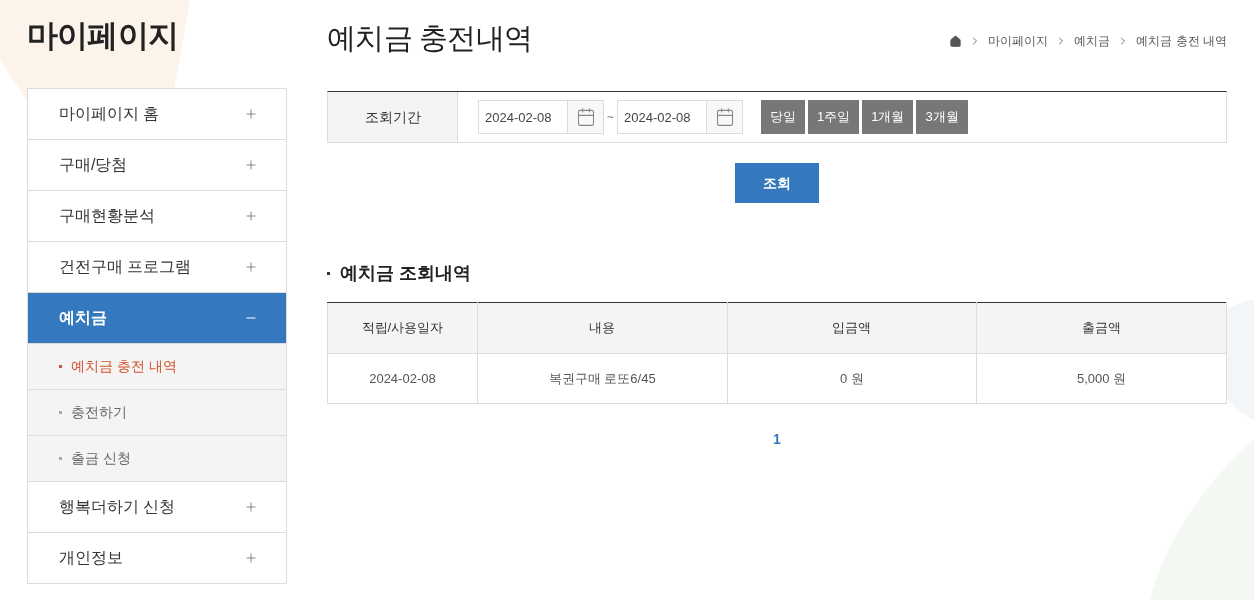 The width and height of the screenshot is (1254, 600). Describe the element at coordinates (852, 328) in the screenshot. I see `column-header: 입금액` at that location.